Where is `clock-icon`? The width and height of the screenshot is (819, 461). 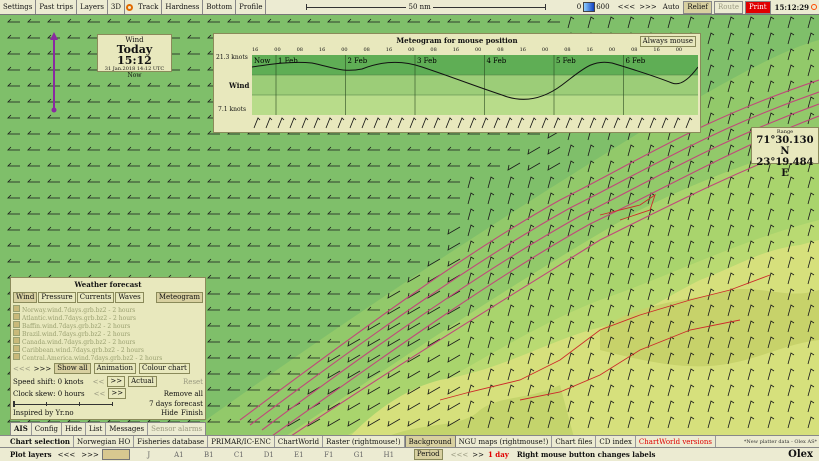 clock-icon is located at coordinates (814, 7).